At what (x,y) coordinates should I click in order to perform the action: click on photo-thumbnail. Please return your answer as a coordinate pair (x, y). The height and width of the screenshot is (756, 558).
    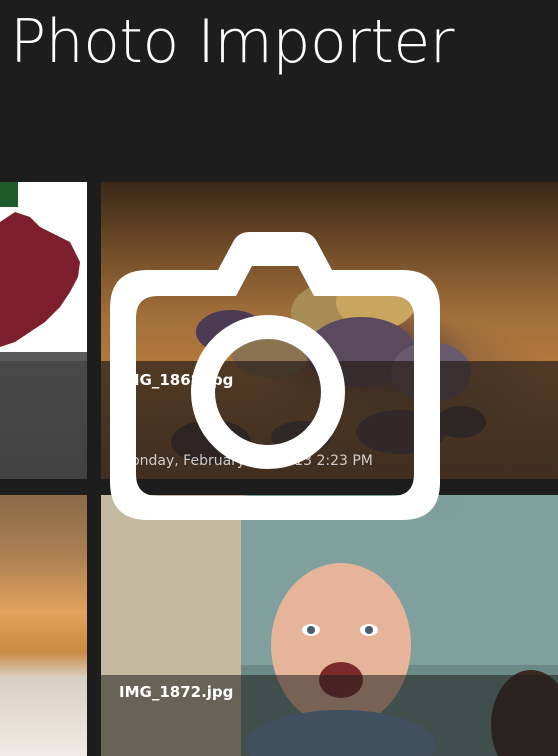
    Looking at the image, I should click on (43, 625).